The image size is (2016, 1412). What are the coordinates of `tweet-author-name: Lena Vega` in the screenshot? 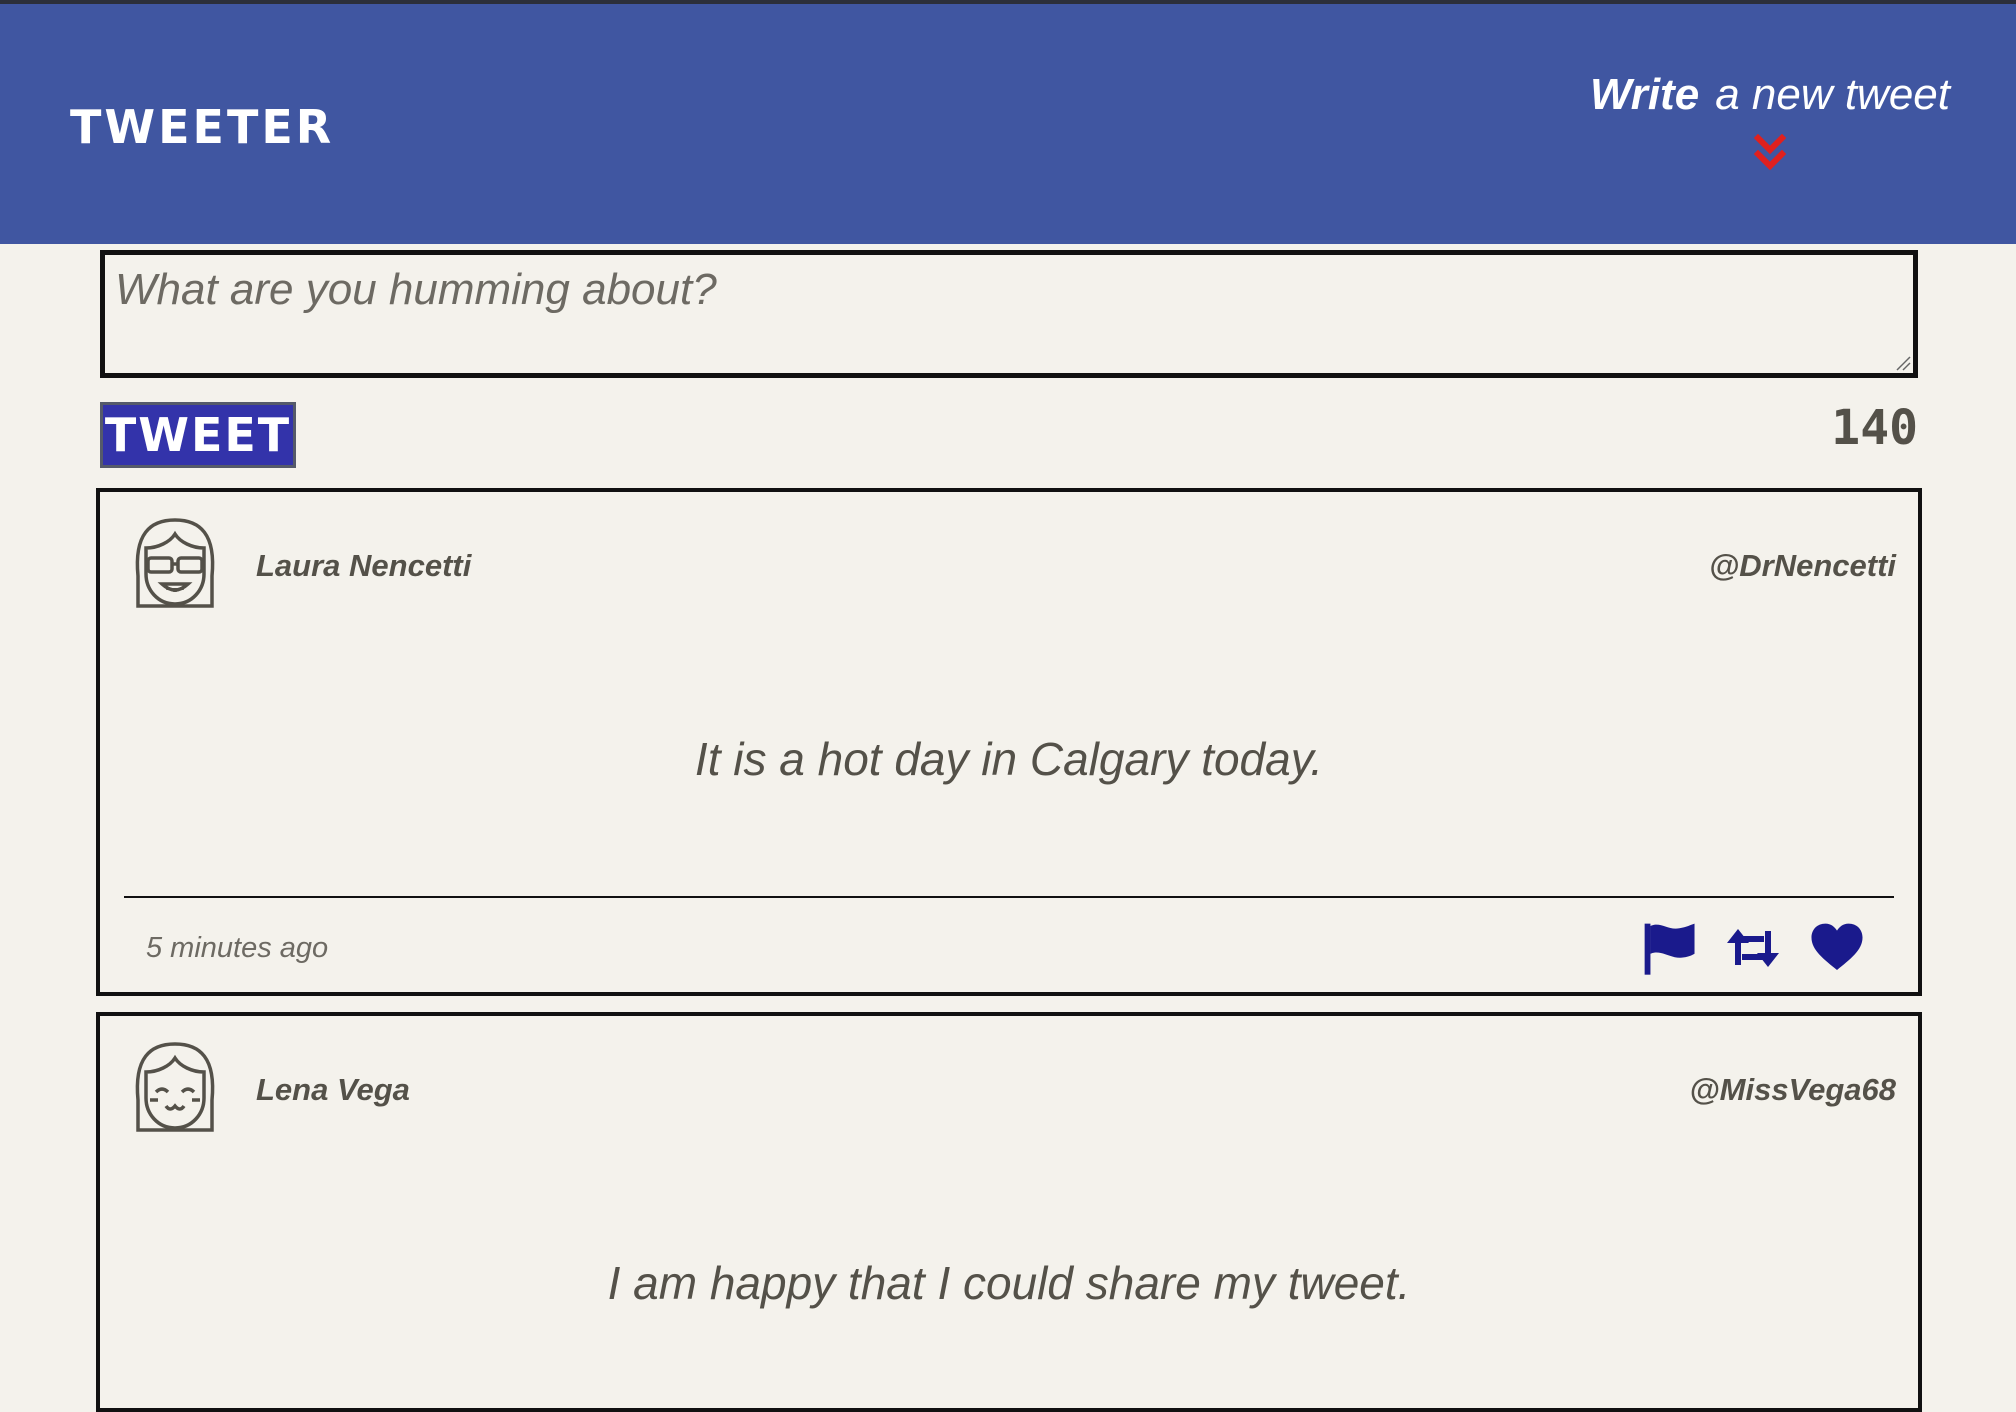 It's located at (333, 1089).